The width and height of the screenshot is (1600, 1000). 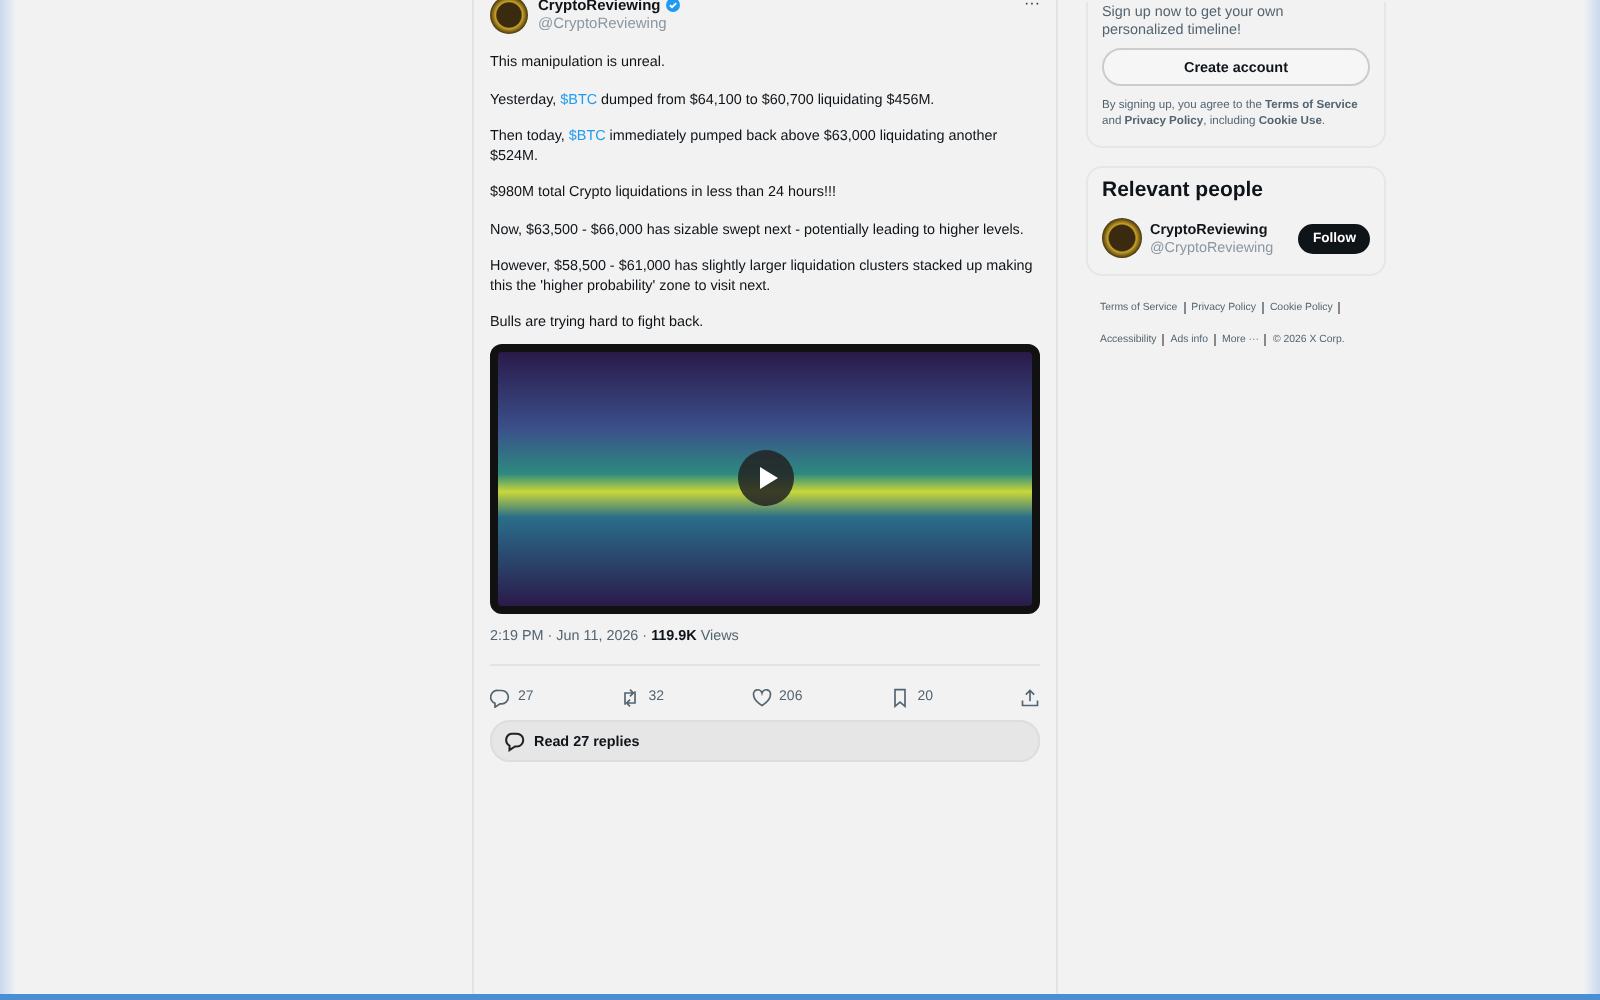 I want to click on section-title: Relevant people, so click(x=1184, y=190).